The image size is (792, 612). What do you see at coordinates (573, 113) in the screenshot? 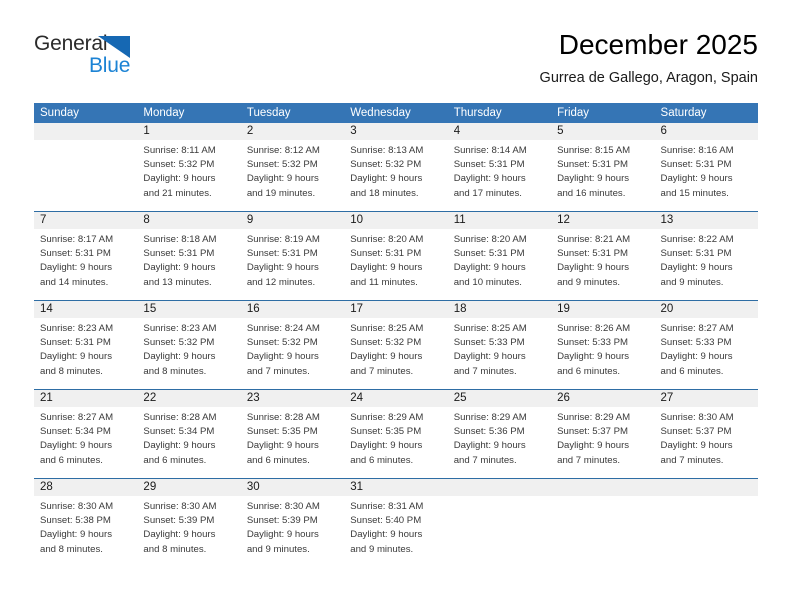
I see `weekday-header-friday: Friday` at bounding box center [573, 113].